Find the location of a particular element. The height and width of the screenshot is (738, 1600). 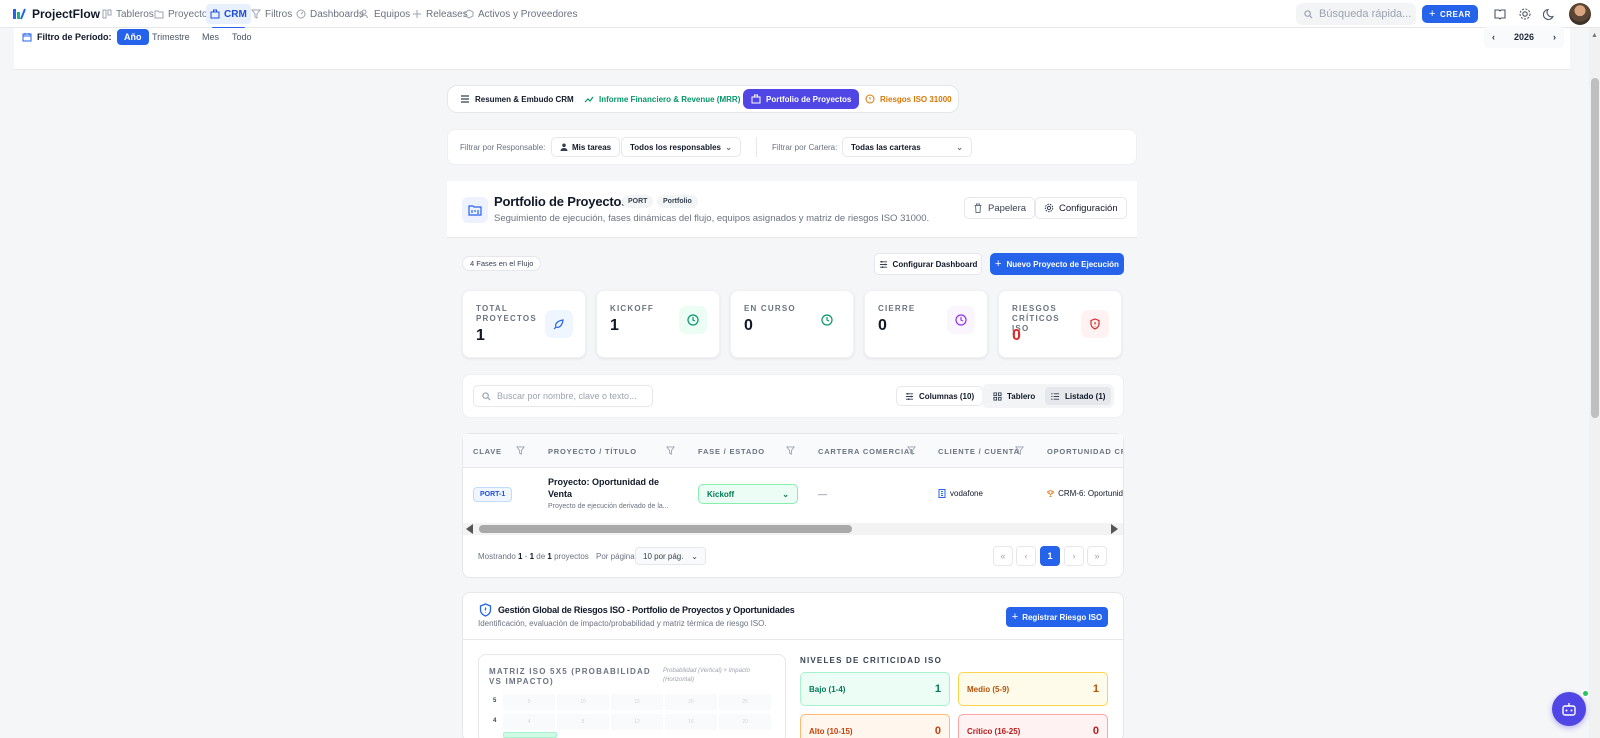

period-tab-todo: Todo is located at coordinates (242, 37).